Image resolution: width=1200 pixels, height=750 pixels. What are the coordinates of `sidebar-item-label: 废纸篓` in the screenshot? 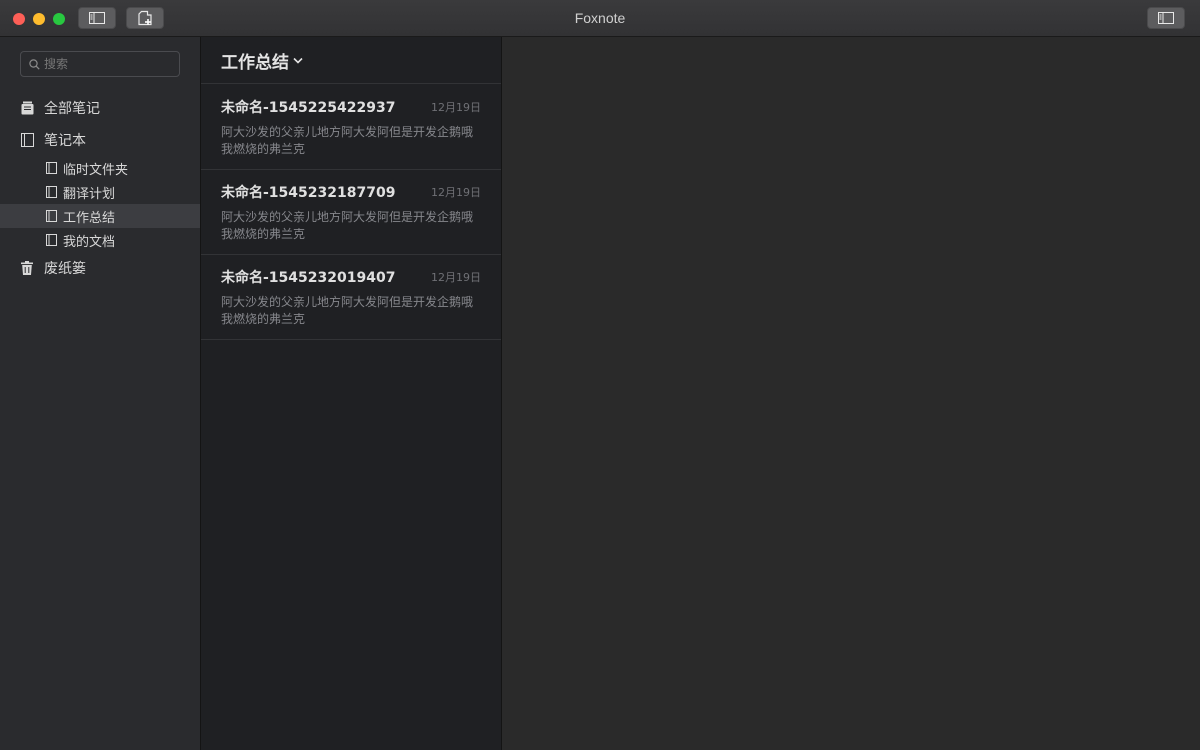 It's located at (65, 269).